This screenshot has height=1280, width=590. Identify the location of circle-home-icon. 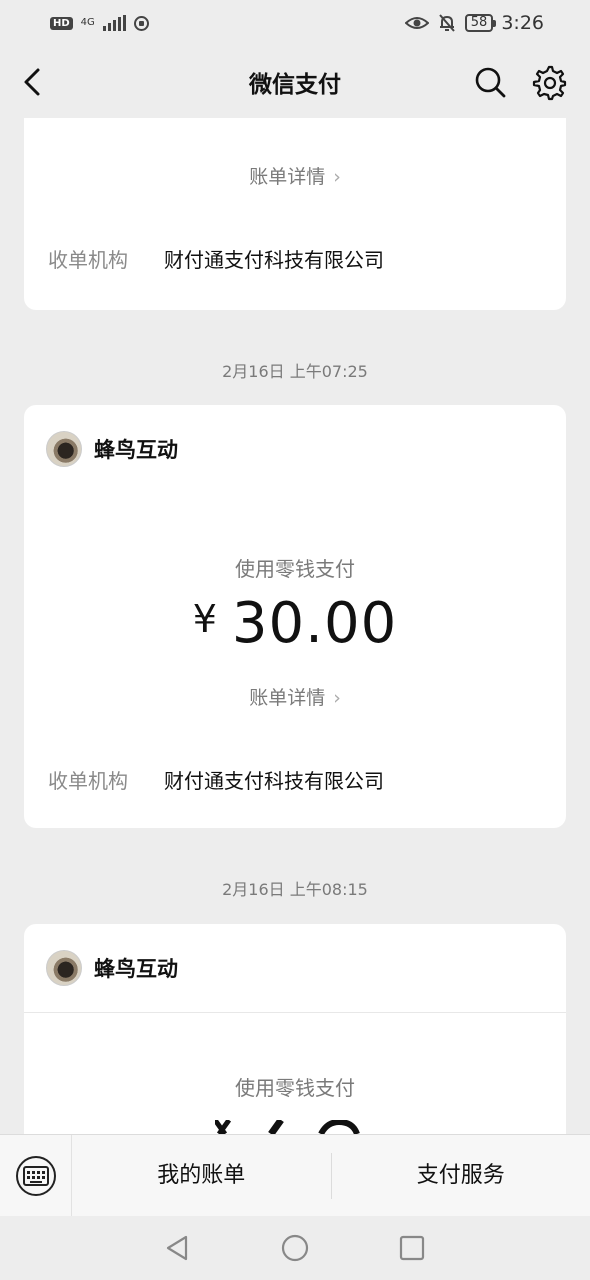
(295, 1248).